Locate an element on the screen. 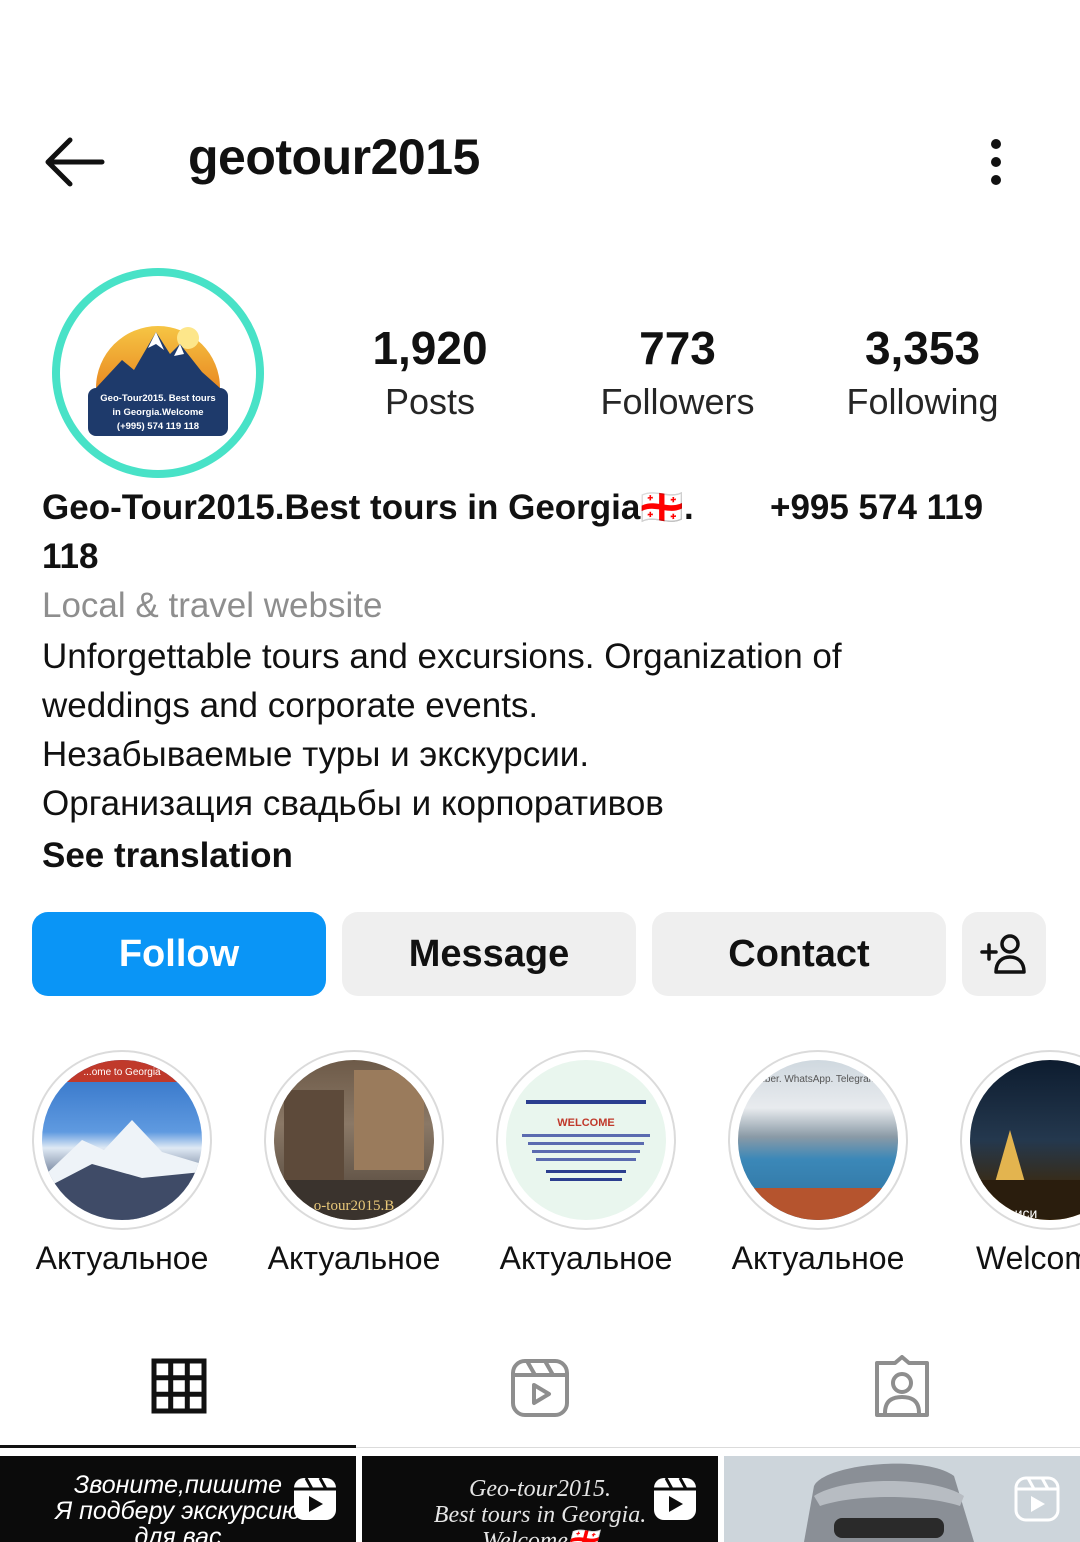 The height and width of the screenshot is (1542, 1080). suggested-users-button is located at coordinates (1004, 954).